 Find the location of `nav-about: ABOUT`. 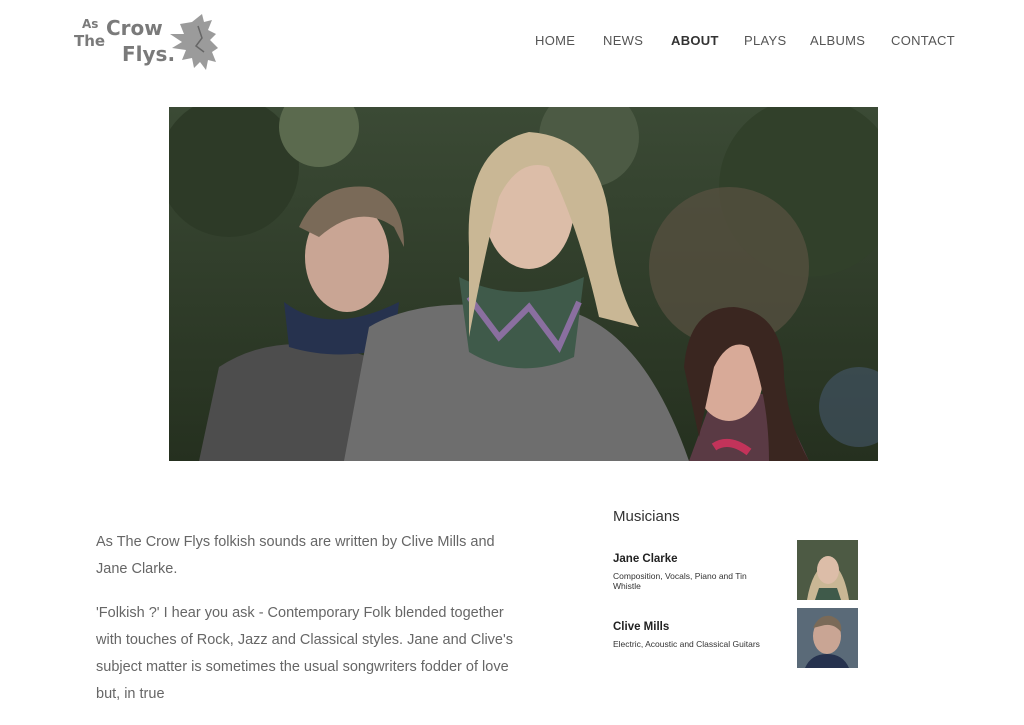

nav-about: ABOUT is located at coordinates (695, 40).